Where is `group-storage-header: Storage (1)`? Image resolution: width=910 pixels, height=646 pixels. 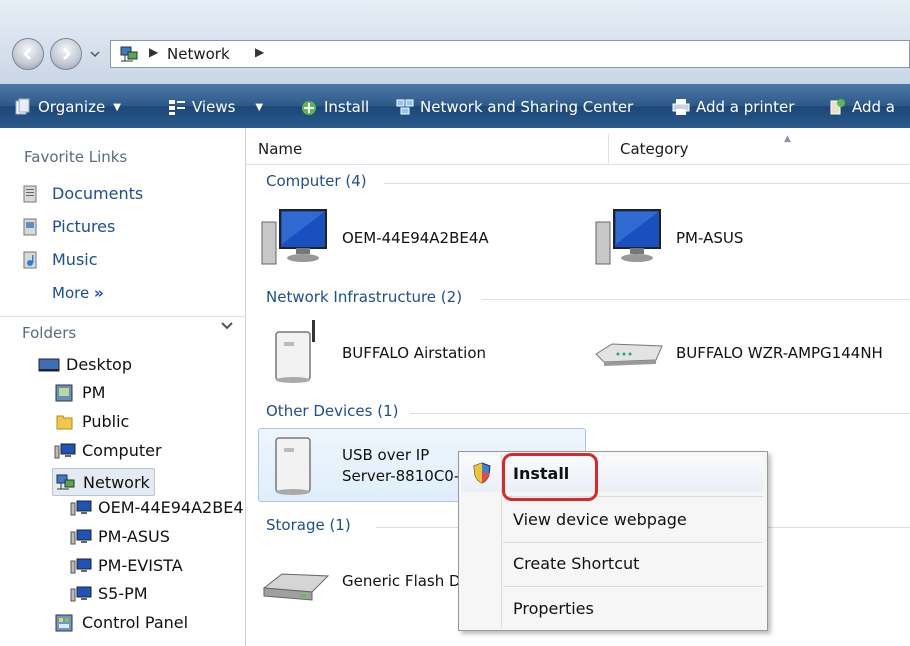 group-storage-header: Storage (1) is located at coordinates (308, 525).